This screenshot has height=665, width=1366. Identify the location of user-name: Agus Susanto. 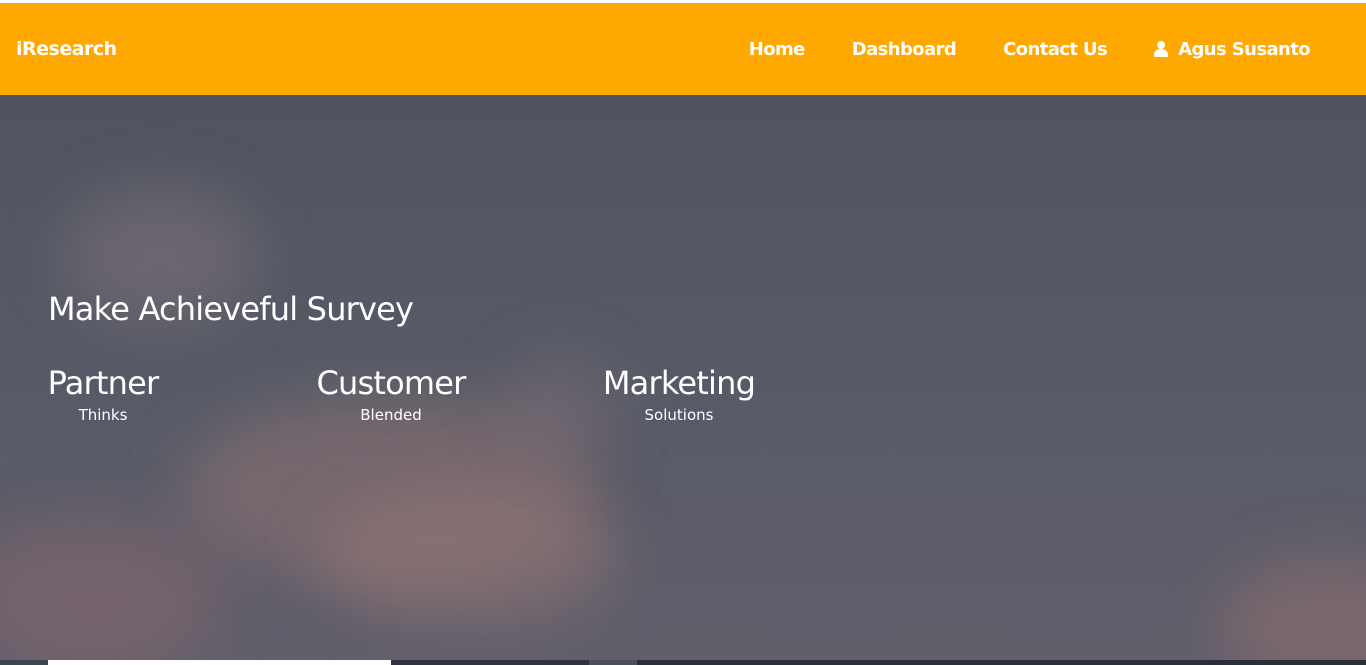
(1244, 49).